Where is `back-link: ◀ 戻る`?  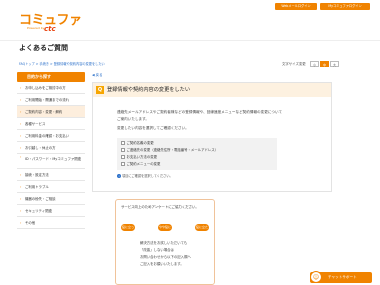 back-link: ◀ 戻る is located at coordinates (97, 75).